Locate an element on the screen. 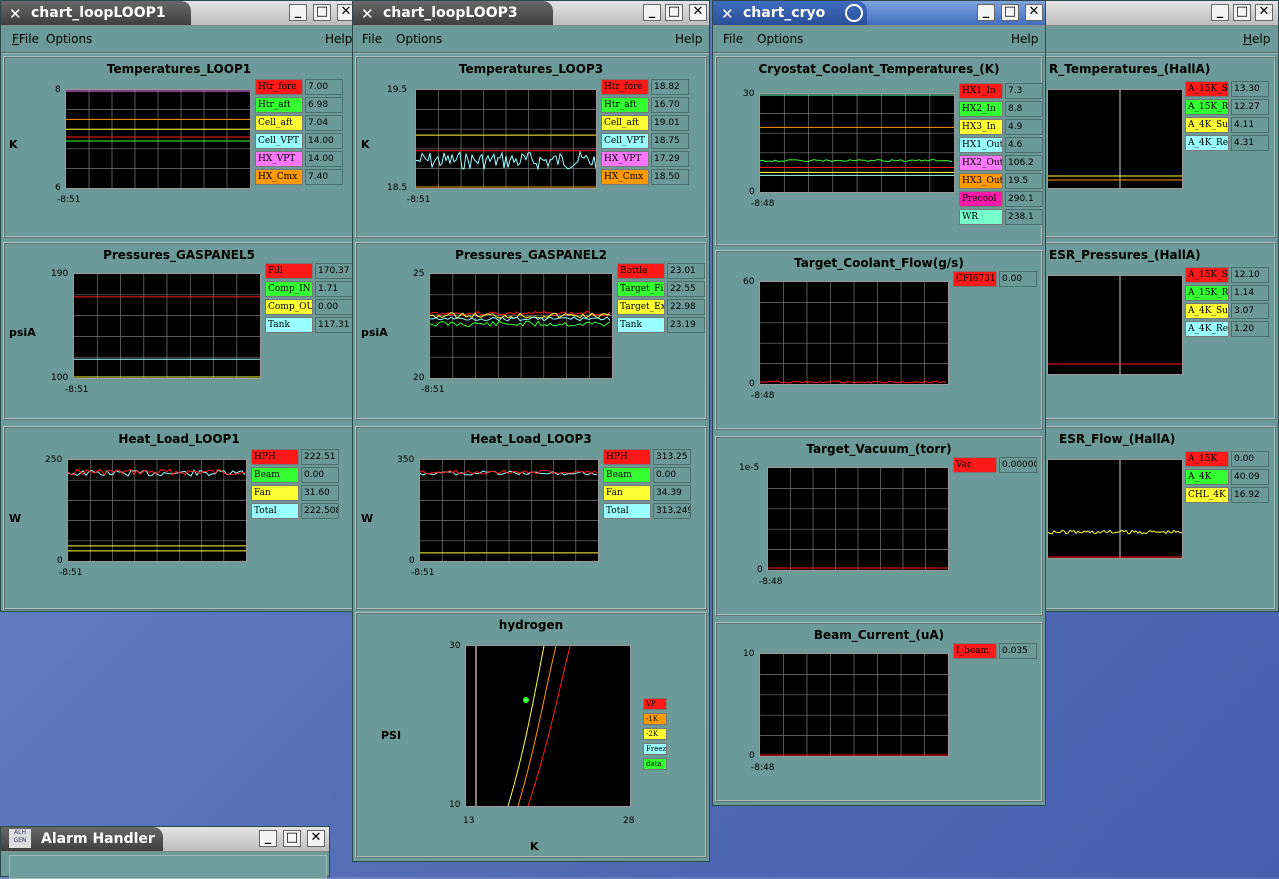 Image resolution: width=1279 pixels, height=879 pixels. legend-value: 7.00 is located at coordinates (324, 87).